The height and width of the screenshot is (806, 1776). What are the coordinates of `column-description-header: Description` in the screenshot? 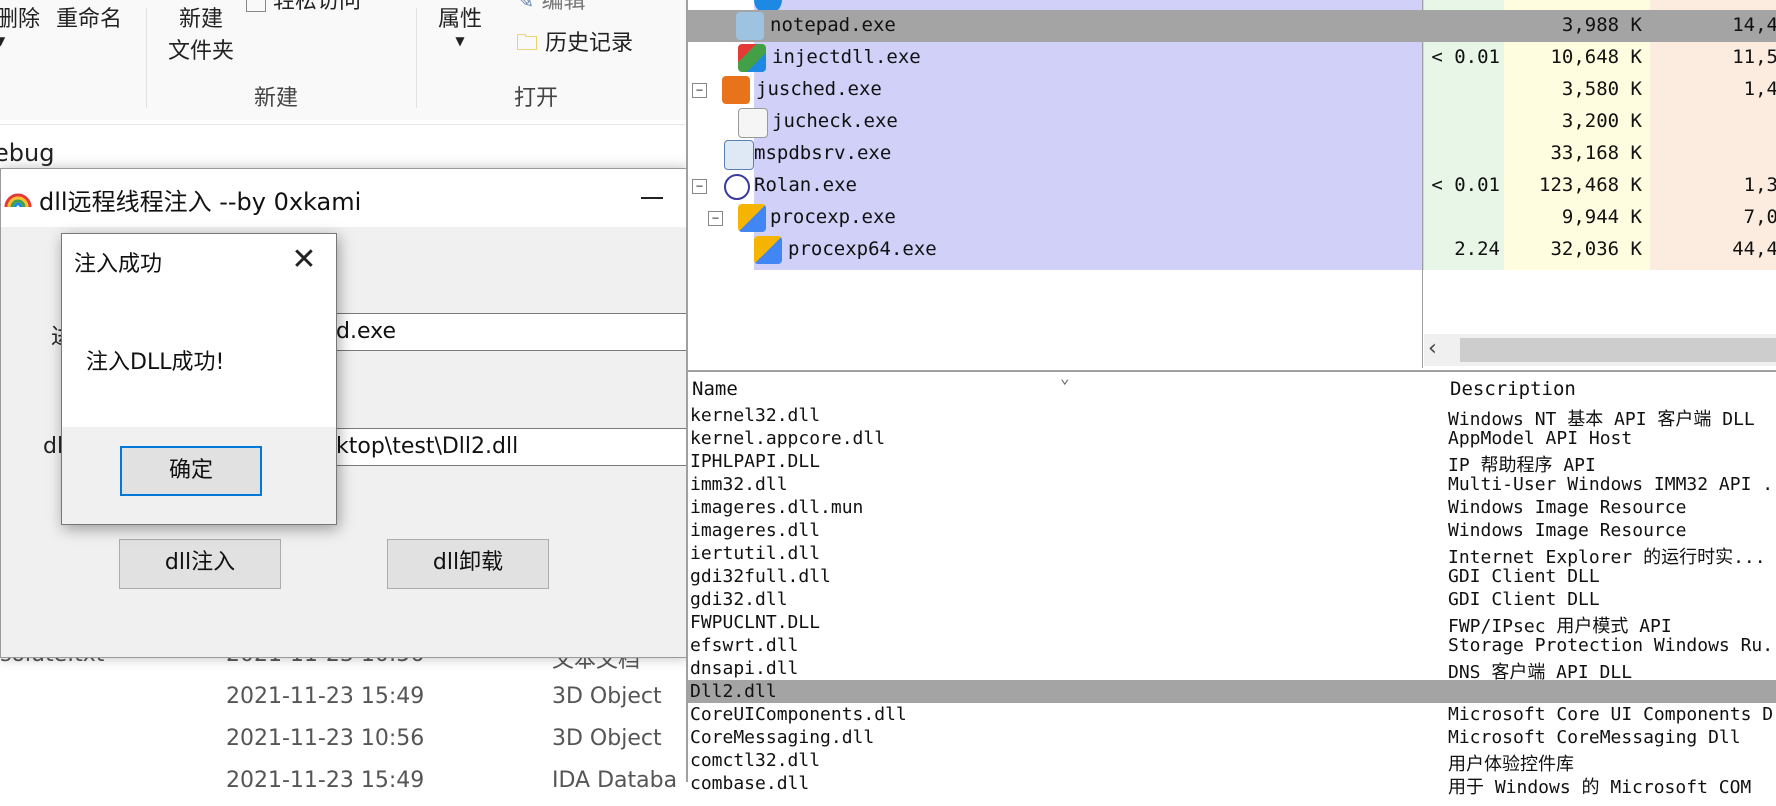 It's located at (1513, 389).